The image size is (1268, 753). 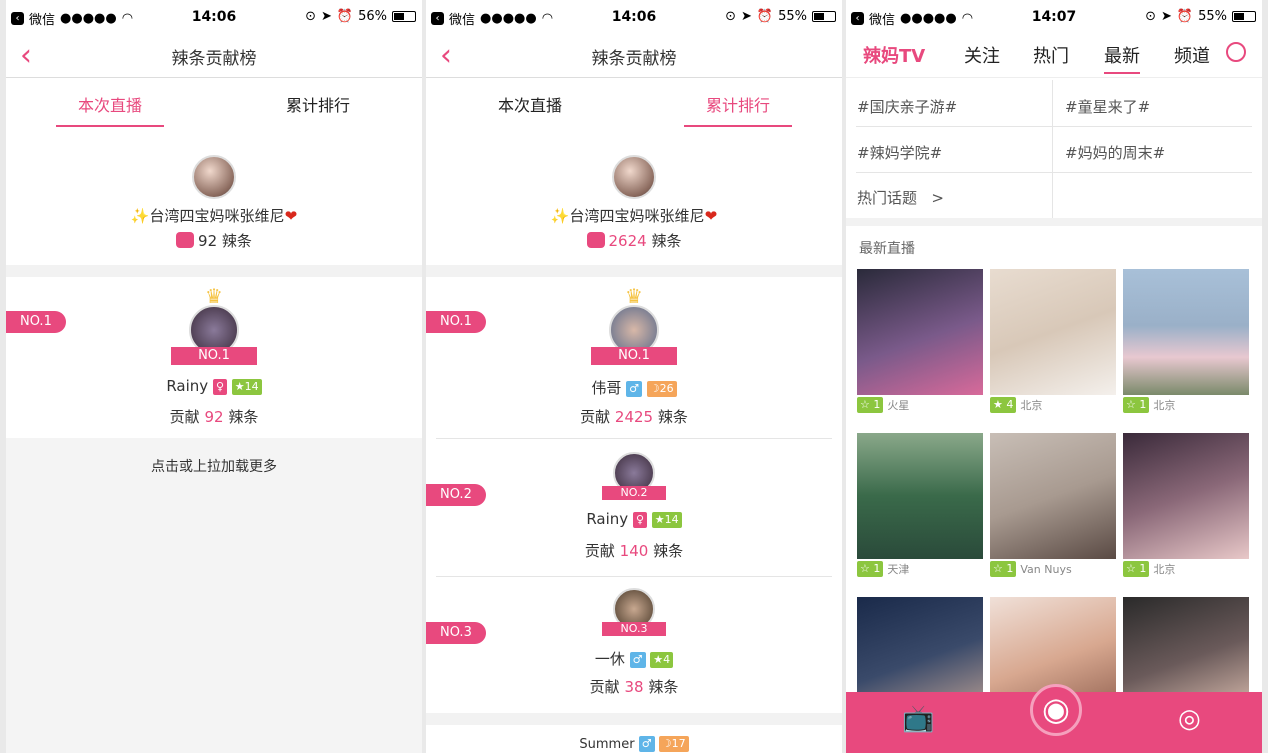 What do you see at coordinates (214, 201) in the screenshot?
I see `host-header: ✨台湾四宝妈咪张维尼❤ 92 辣条` at bounding box center [214, 201].